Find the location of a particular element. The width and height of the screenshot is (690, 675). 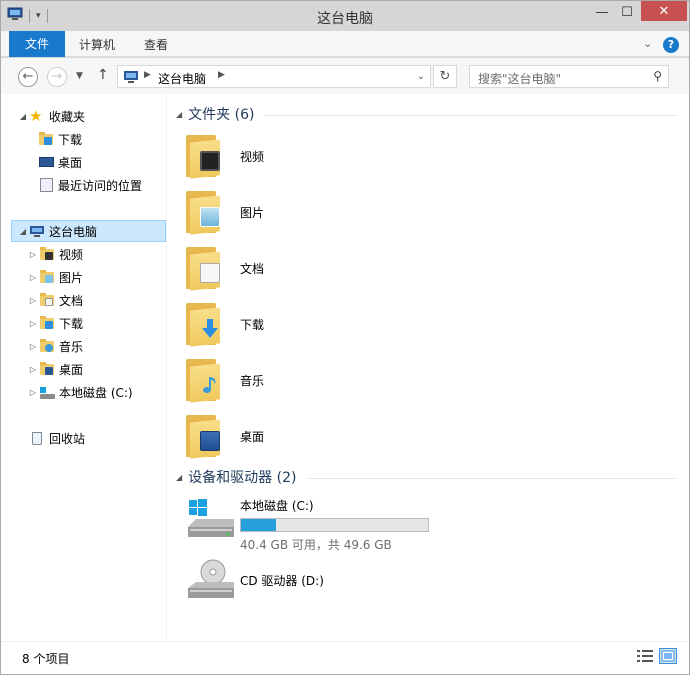

group-title: 设备和驱动器 (2) is located at coordinates (242, 478).